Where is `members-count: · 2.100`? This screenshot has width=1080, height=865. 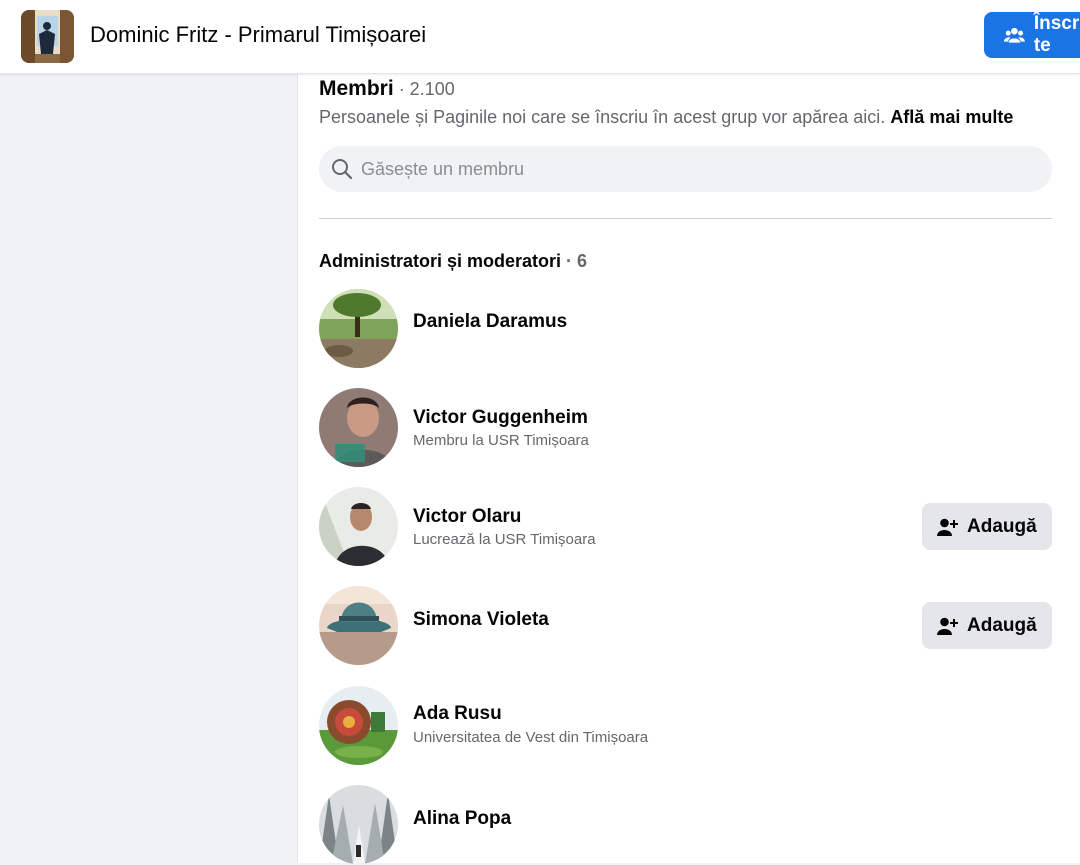 members-count: · 2.100 is located at coordinates (424, 89).